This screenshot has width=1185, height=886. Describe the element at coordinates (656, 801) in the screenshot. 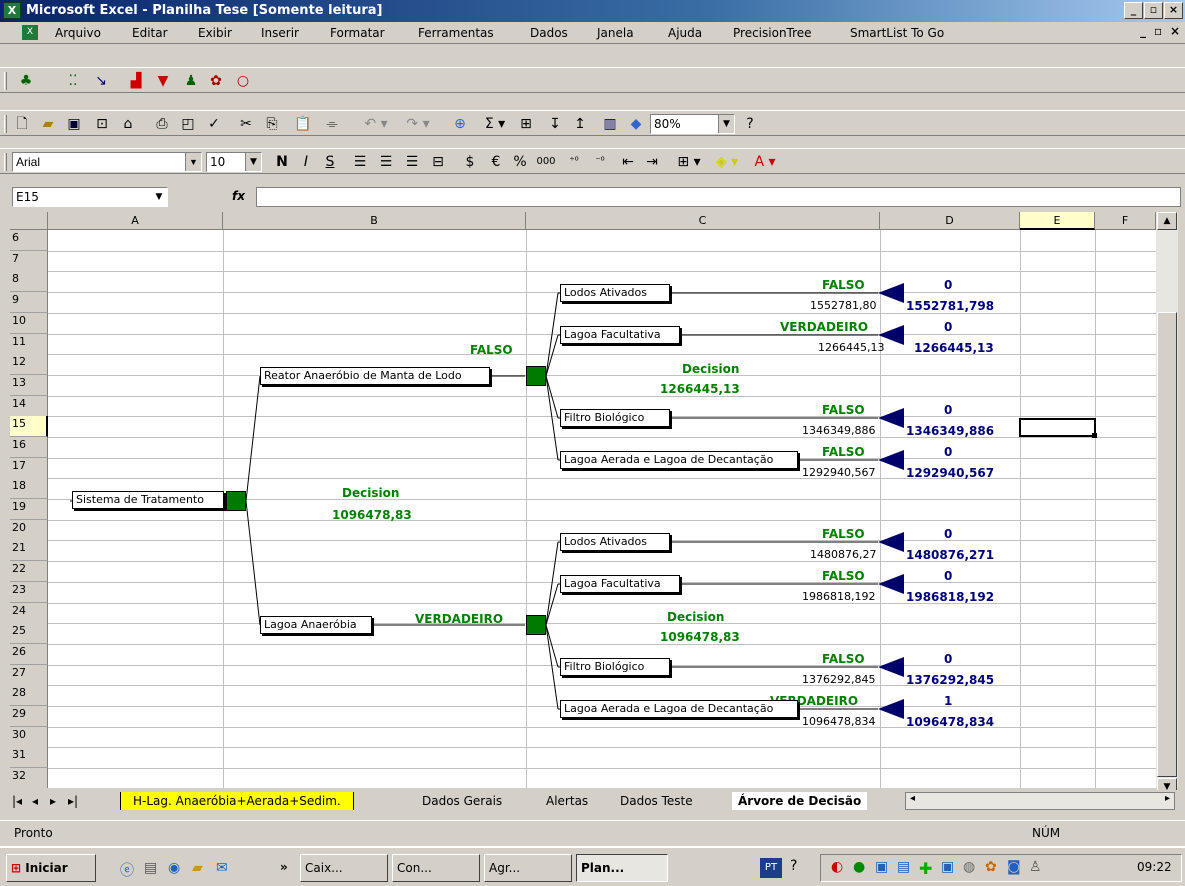

I see `tab-dados-teste: Dados Teste` at that location.